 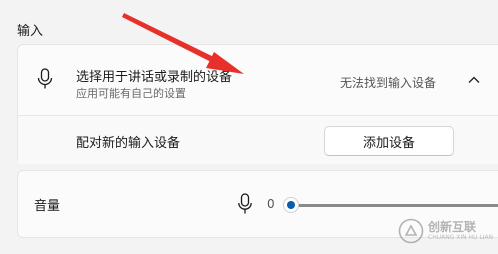 What do you see at coordinates (131, 93) in the screenshot?
I see `input-device-subtitle: 应用可能有自己的设置` at bounding box center [131, 93].